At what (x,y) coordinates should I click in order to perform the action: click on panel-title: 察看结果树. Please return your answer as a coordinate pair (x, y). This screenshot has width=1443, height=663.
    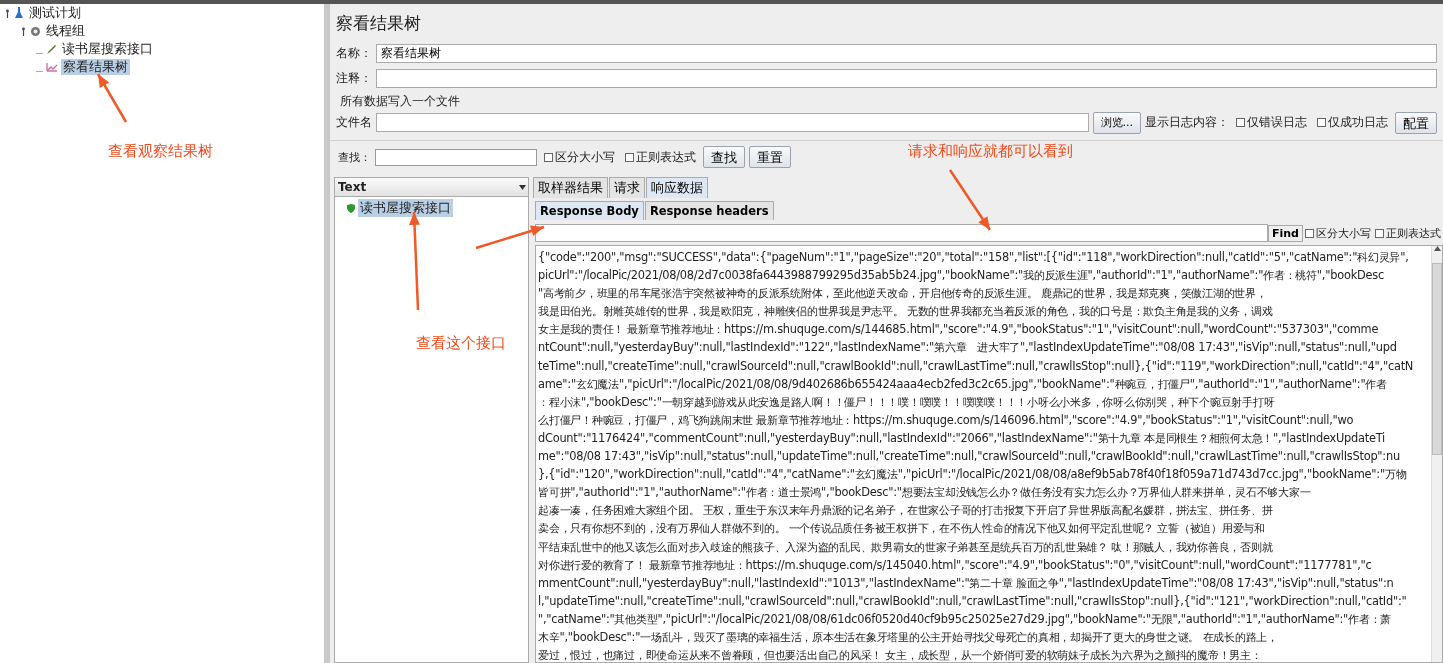
    Looking at the image, I should click on (378, 23).